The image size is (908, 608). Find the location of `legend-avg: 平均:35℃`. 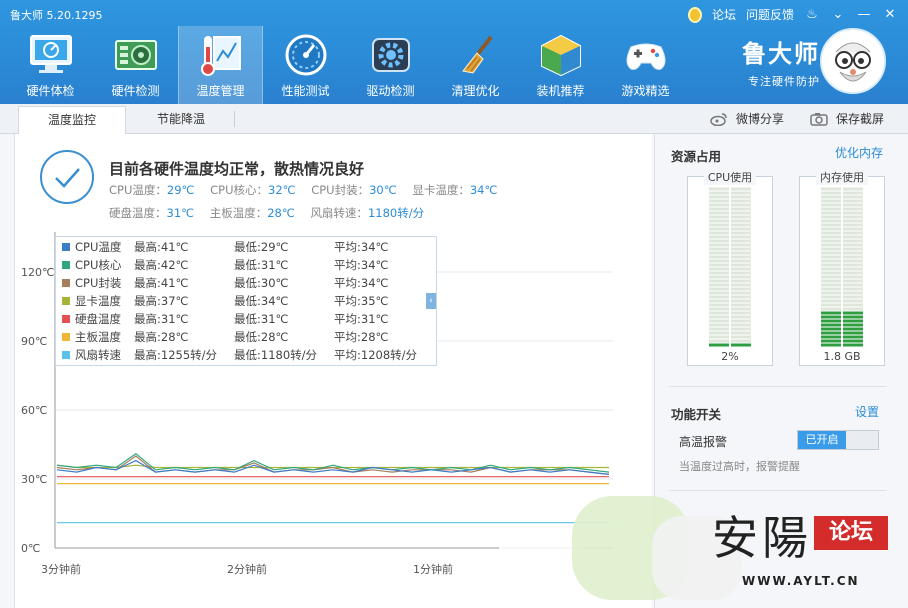

legend-avg: 平均:35℃ is located at coordinates (361, 301).